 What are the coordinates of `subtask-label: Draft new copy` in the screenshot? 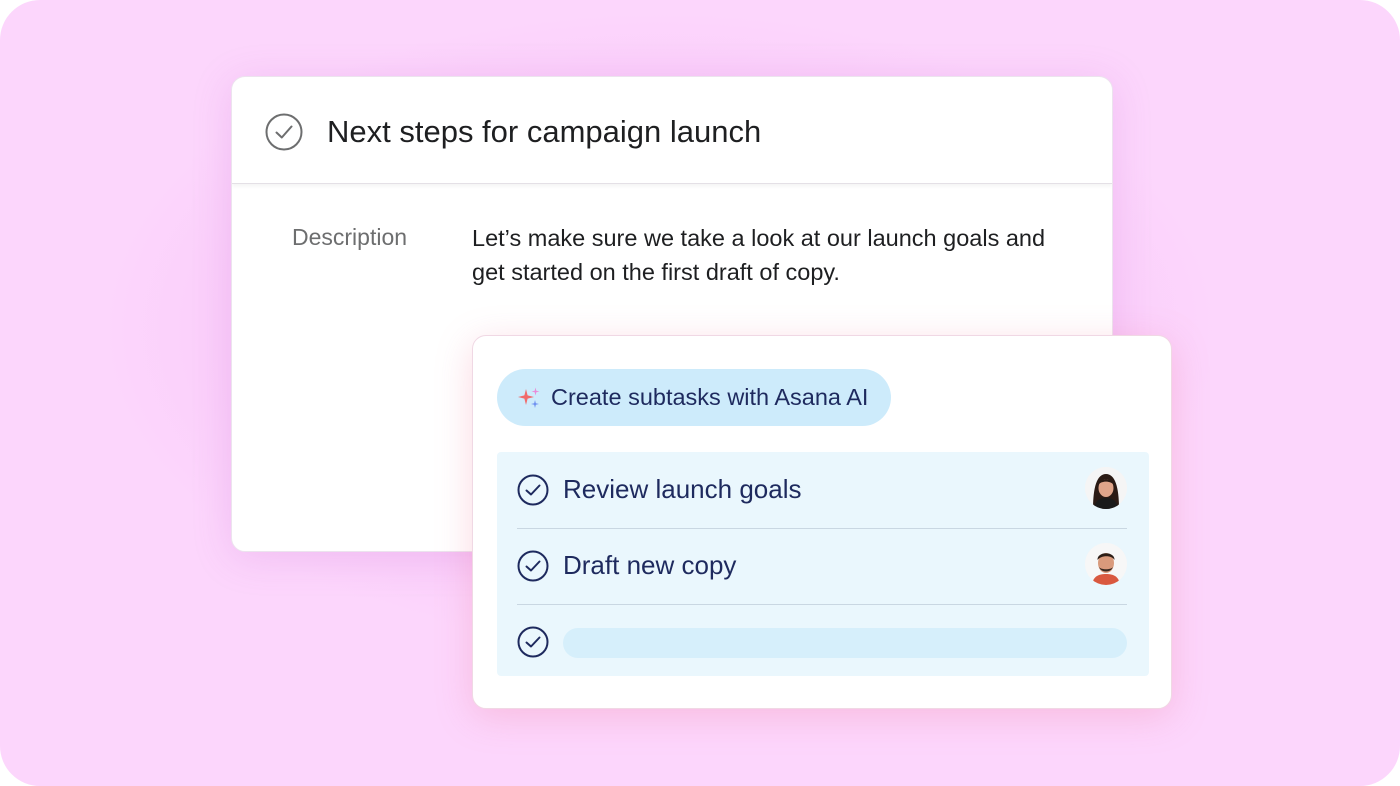 It's located at (649, 565).